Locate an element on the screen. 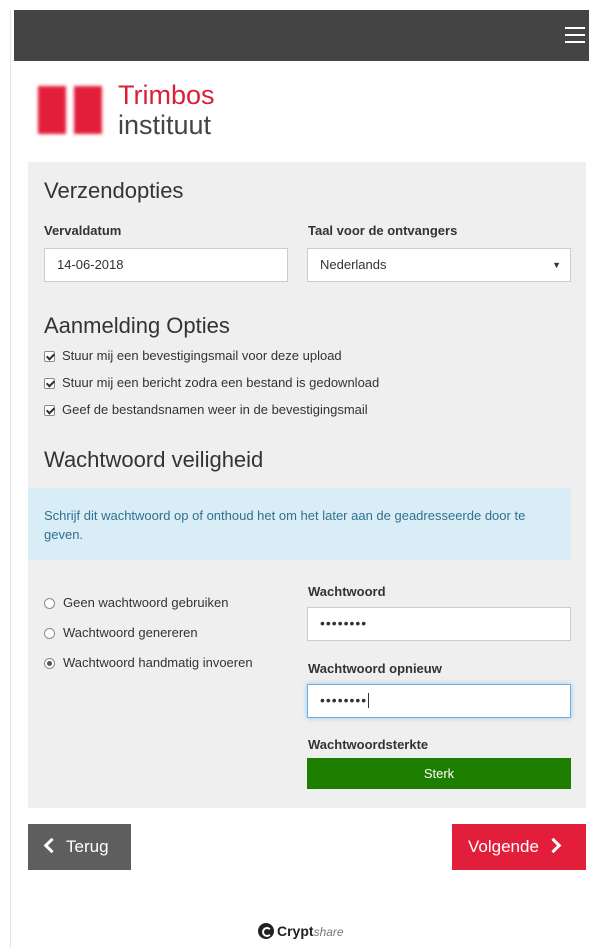  expiry-date-value: 14-06-2018 is located at coordinates (90, 264).